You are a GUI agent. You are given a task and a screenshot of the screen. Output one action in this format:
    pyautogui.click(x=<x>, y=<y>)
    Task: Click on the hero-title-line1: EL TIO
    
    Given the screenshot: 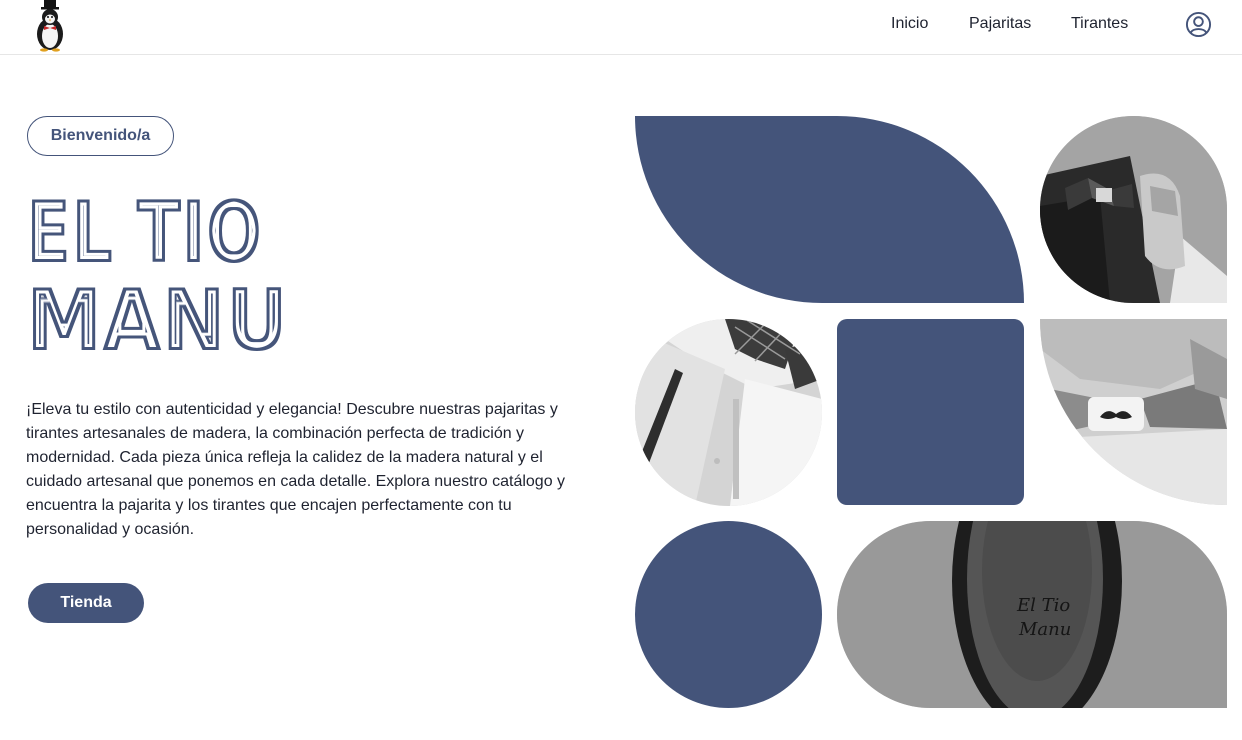 What is the action you would take?
    pyautogui.click(x=144, y=236)
    